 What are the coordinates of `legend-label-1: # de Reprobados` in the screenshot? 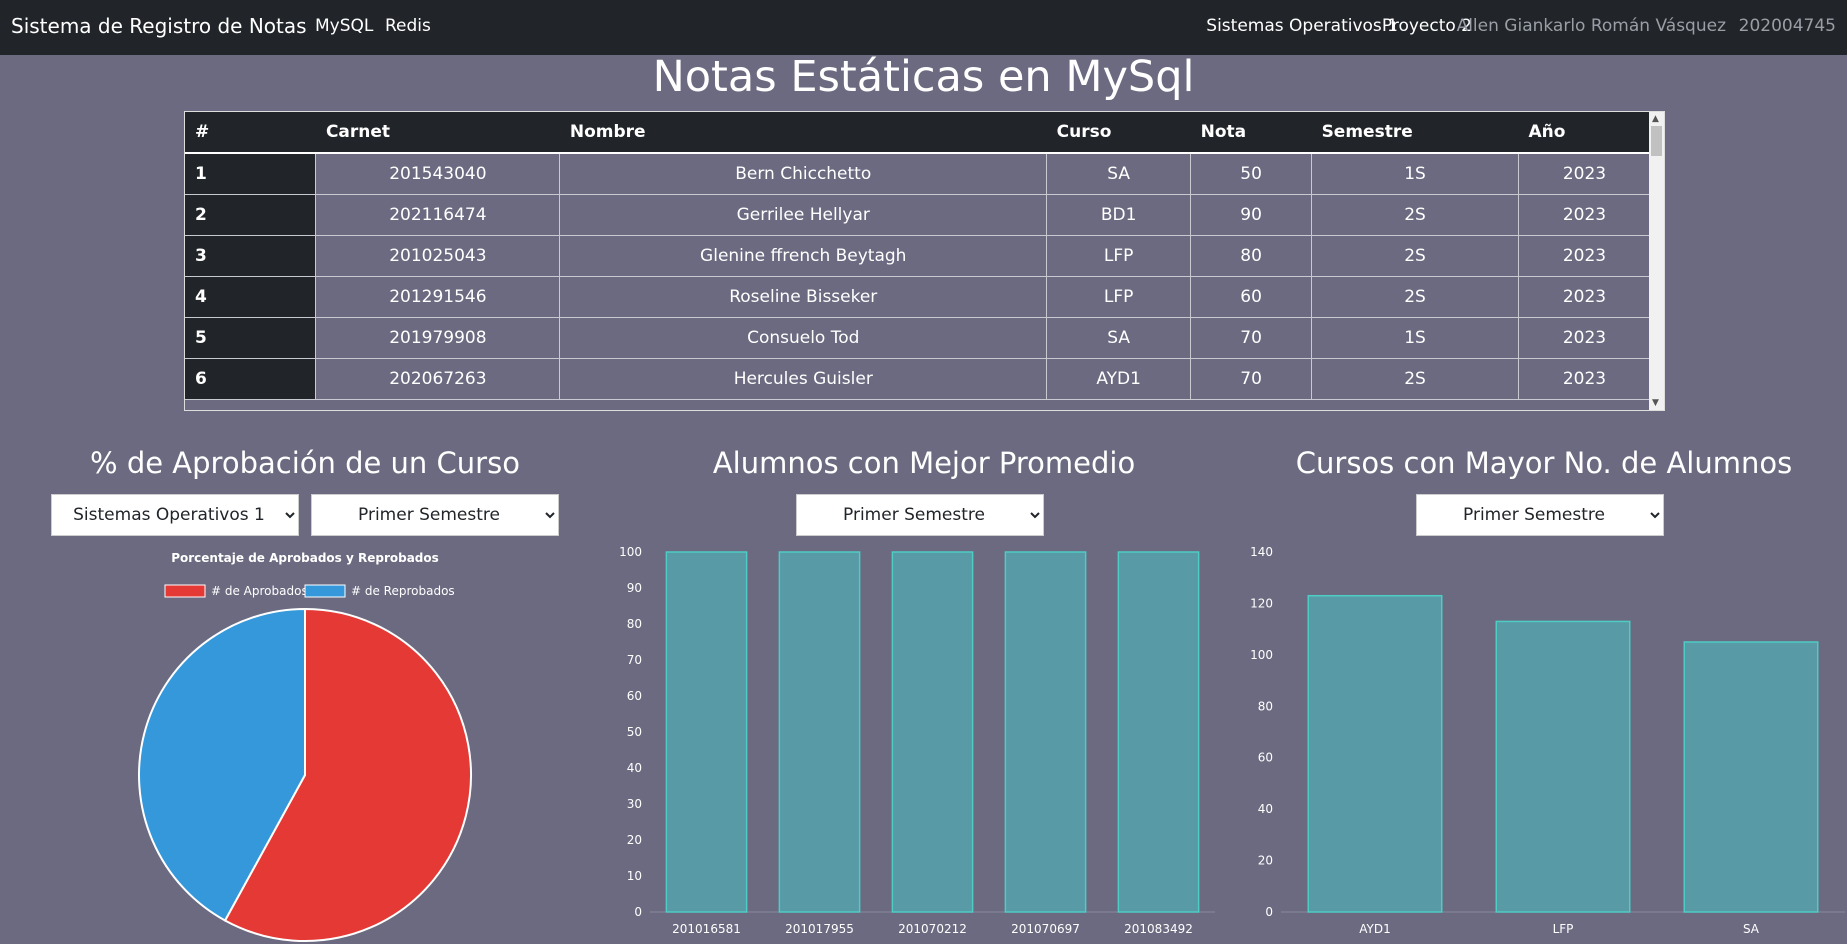 It's located at (403, 591).